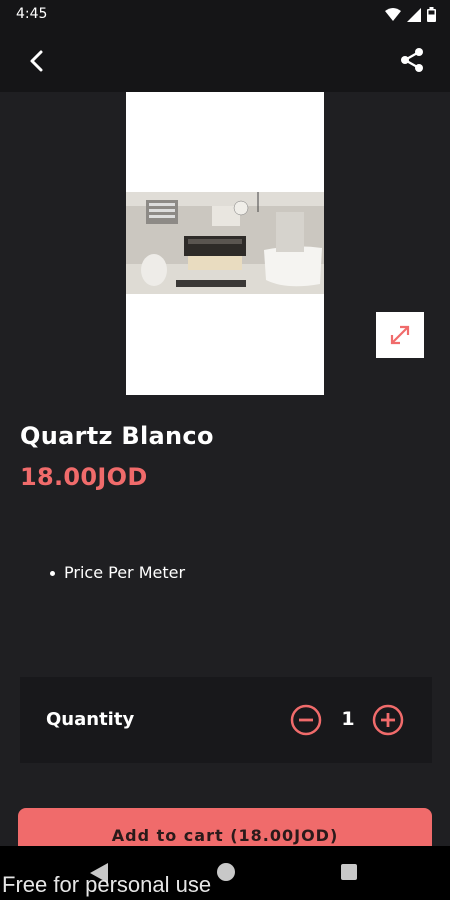  What do you see at coordinates (226, 872) in the screenshot?
I see `nav-home-icon` at bounding box center [226, 872].